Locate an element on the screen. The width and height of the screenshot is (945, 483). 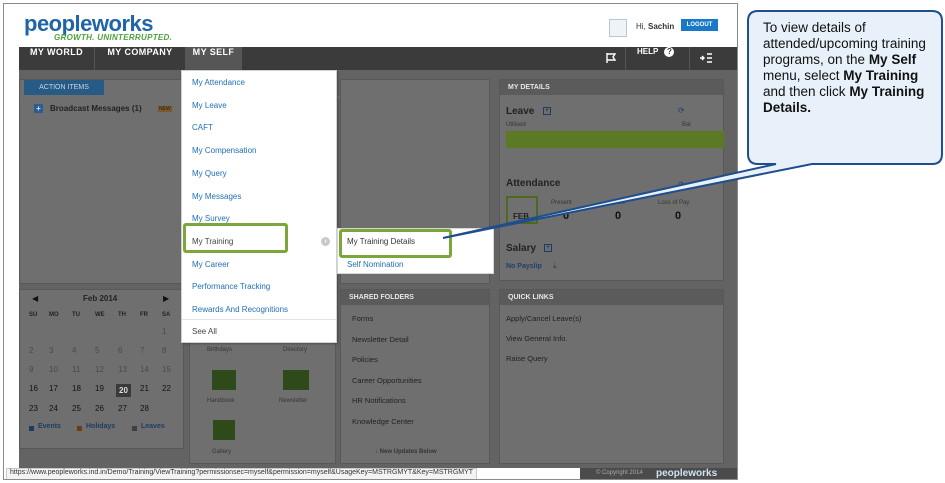
tab-action-items: ACTION ITEMS is located at coordinates (64, 87).